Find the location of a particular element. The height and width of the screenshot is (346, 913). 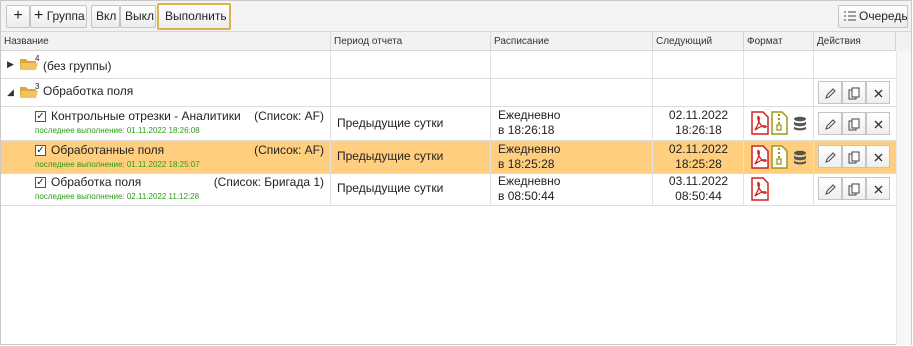

add-report-button: + is located at coordinates (18, 16).